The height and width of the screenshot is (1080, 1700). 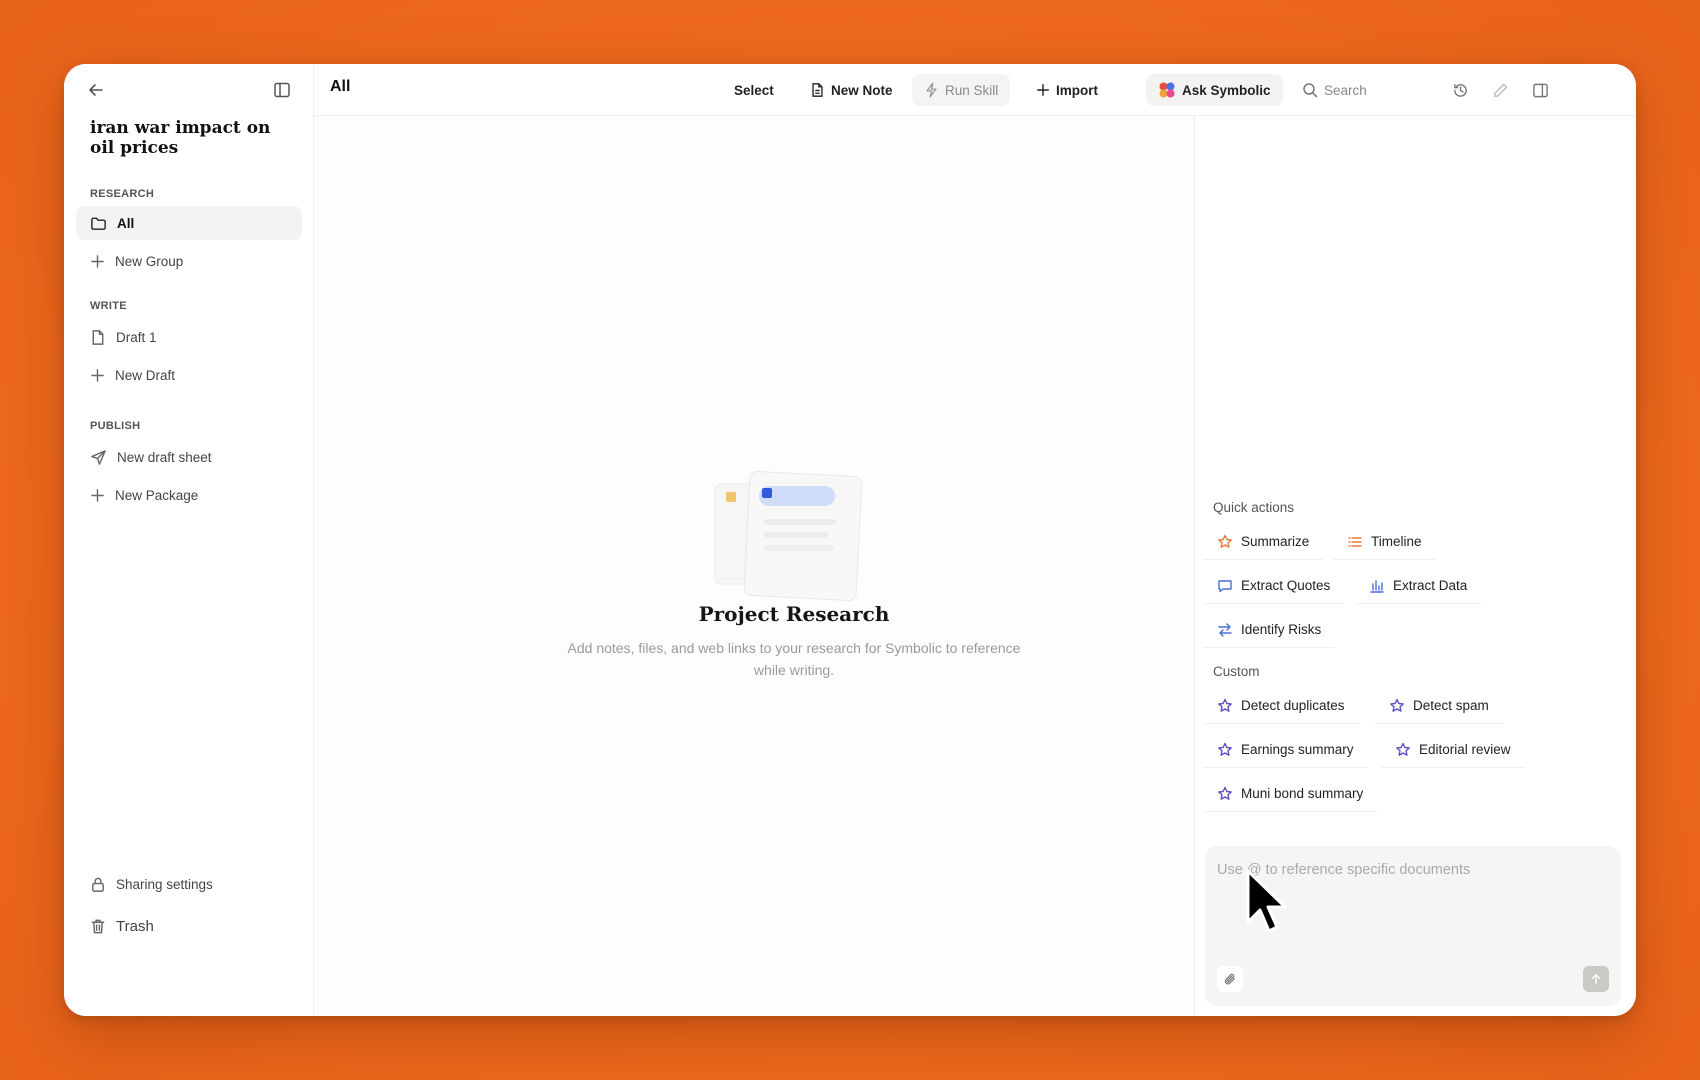 I want to click on arrow-up-icon, so click(x=1596, y=979).